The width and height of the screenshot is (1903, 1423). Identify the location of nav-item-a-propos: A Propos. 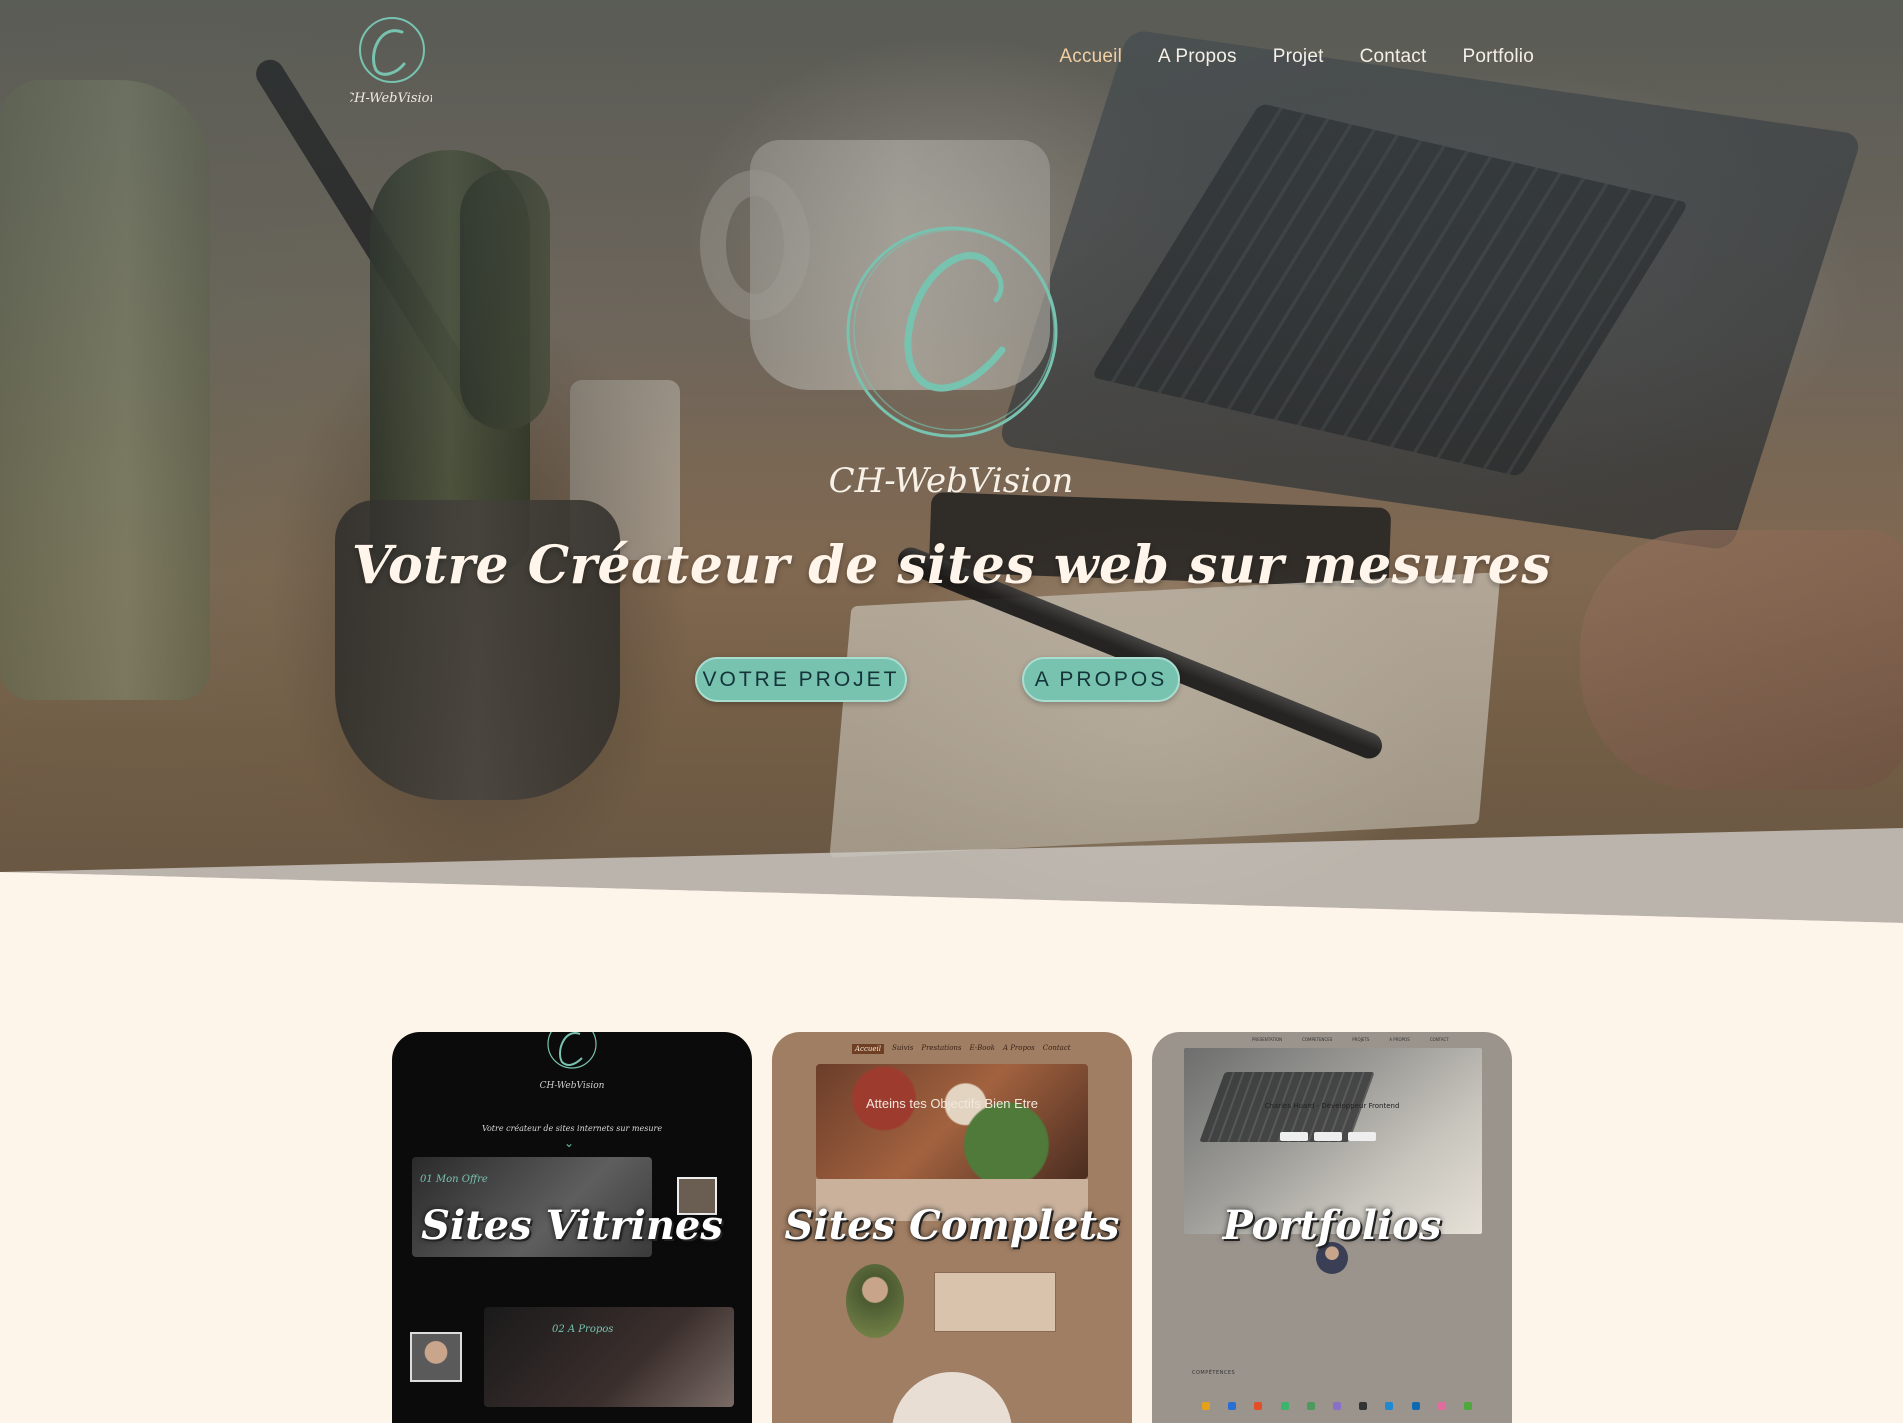
(1197, 57).